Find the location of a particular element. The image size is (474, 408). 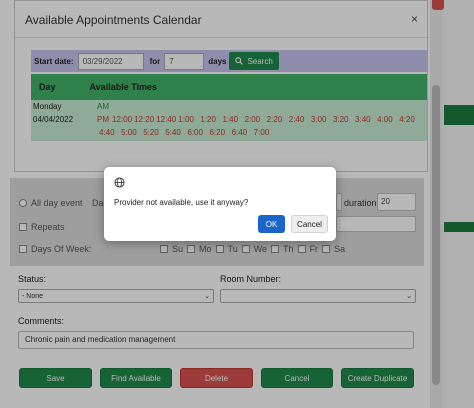

dialog-cancel-button: Cancel is located at coordinates (309, 224).